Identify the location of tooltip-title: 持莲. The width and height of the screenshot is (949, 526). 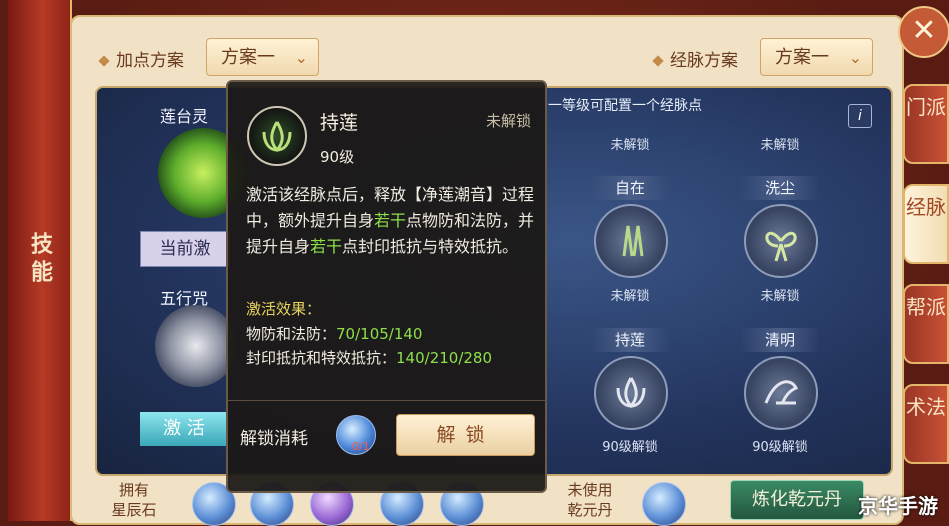
(339, 123).